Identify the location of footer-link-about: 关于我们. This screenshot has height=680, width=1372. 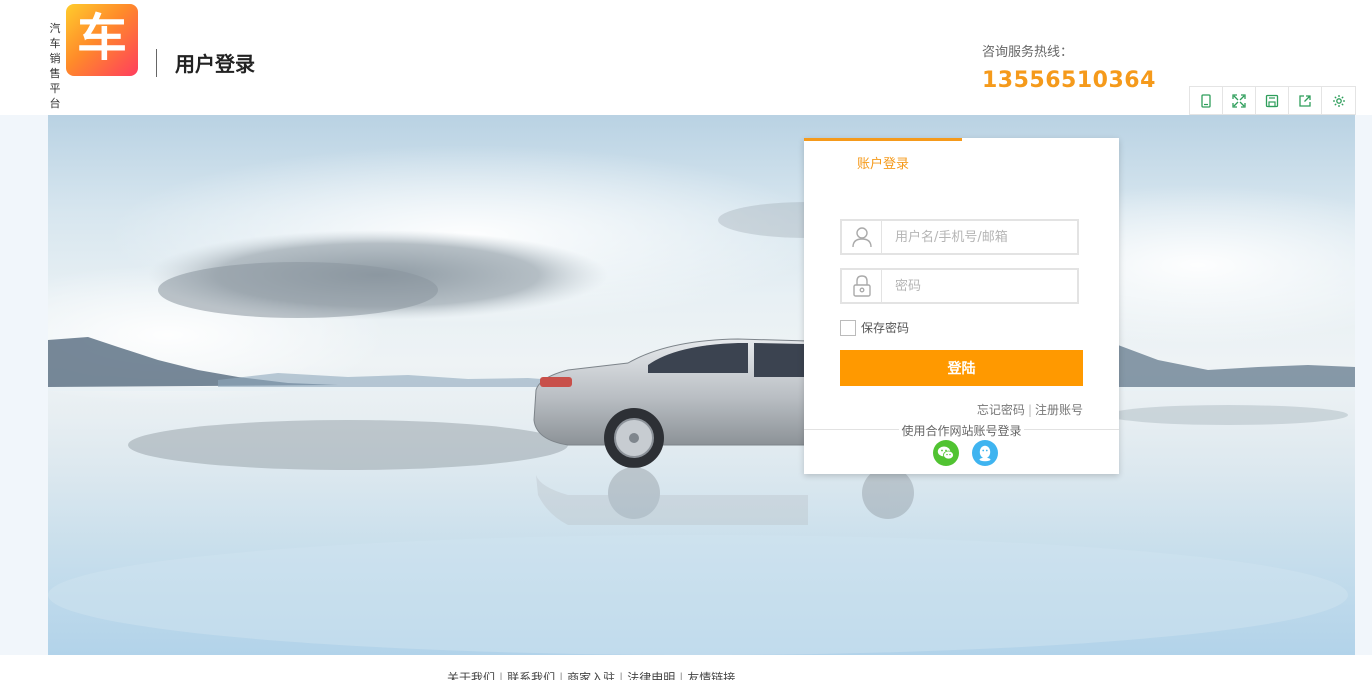
(471, 675).